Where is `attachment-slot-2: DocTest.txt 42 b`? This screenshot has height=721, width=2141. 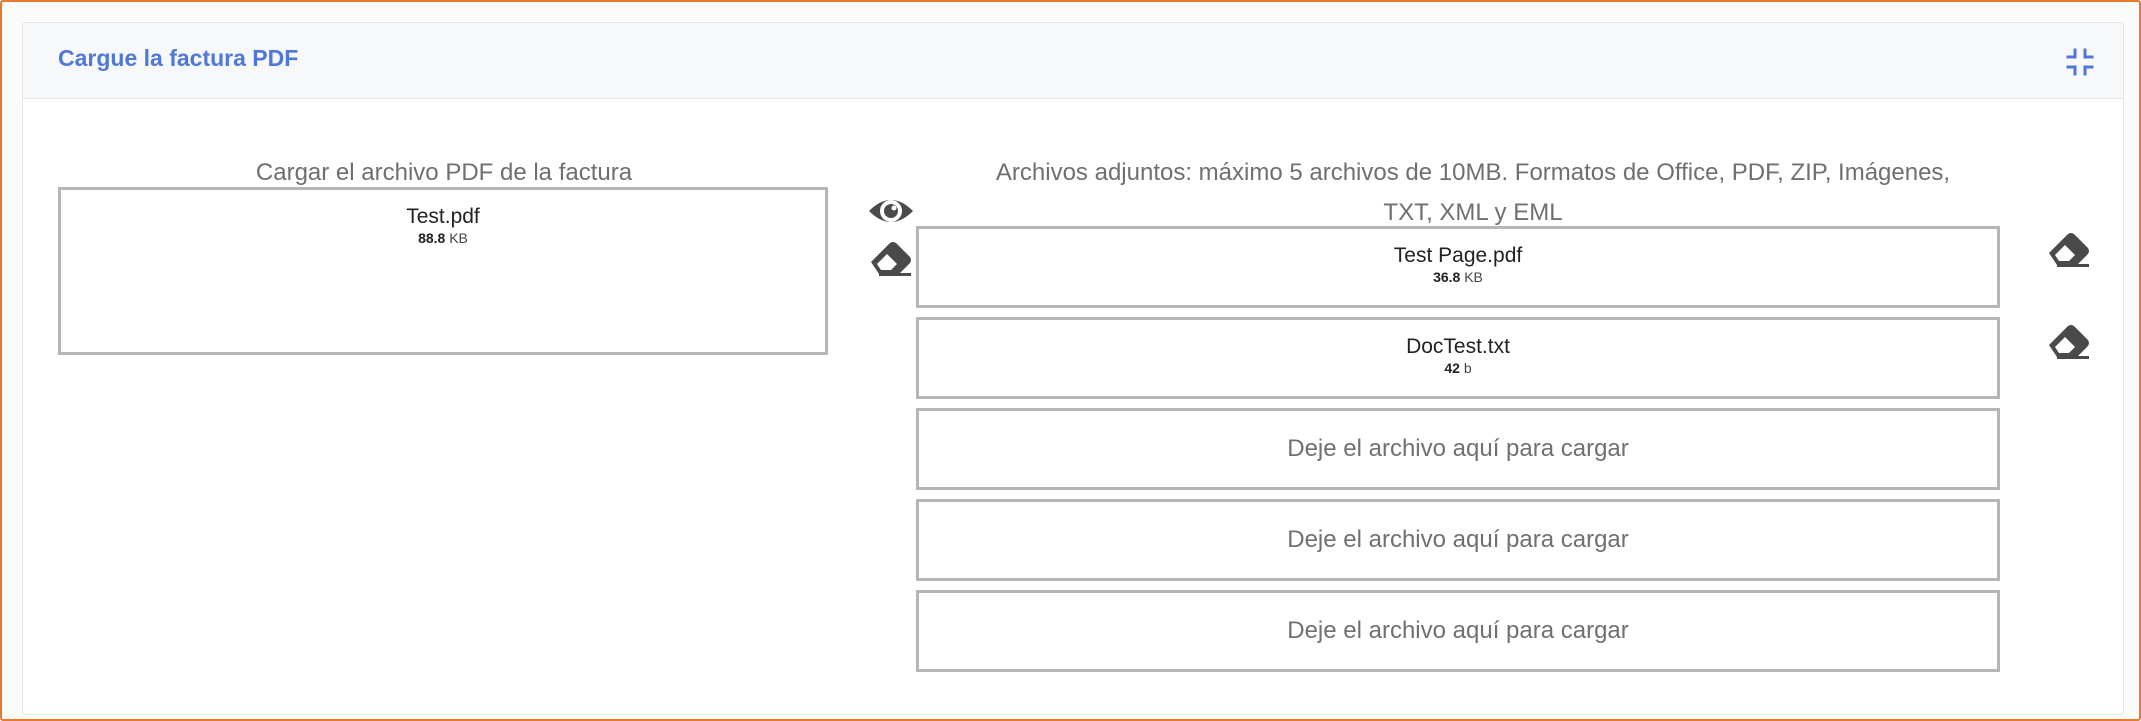 attachment-slot-2: DocTest.txt 42 b is located at coordinates (1458, 358).